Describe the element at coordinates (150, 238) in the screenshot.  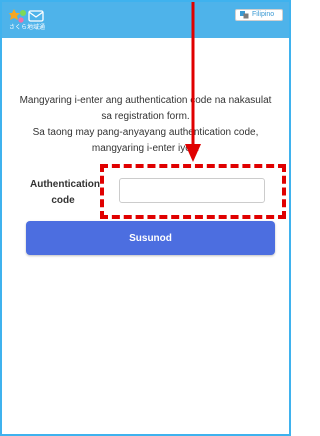
I see `next-button: Susunod` at that location.